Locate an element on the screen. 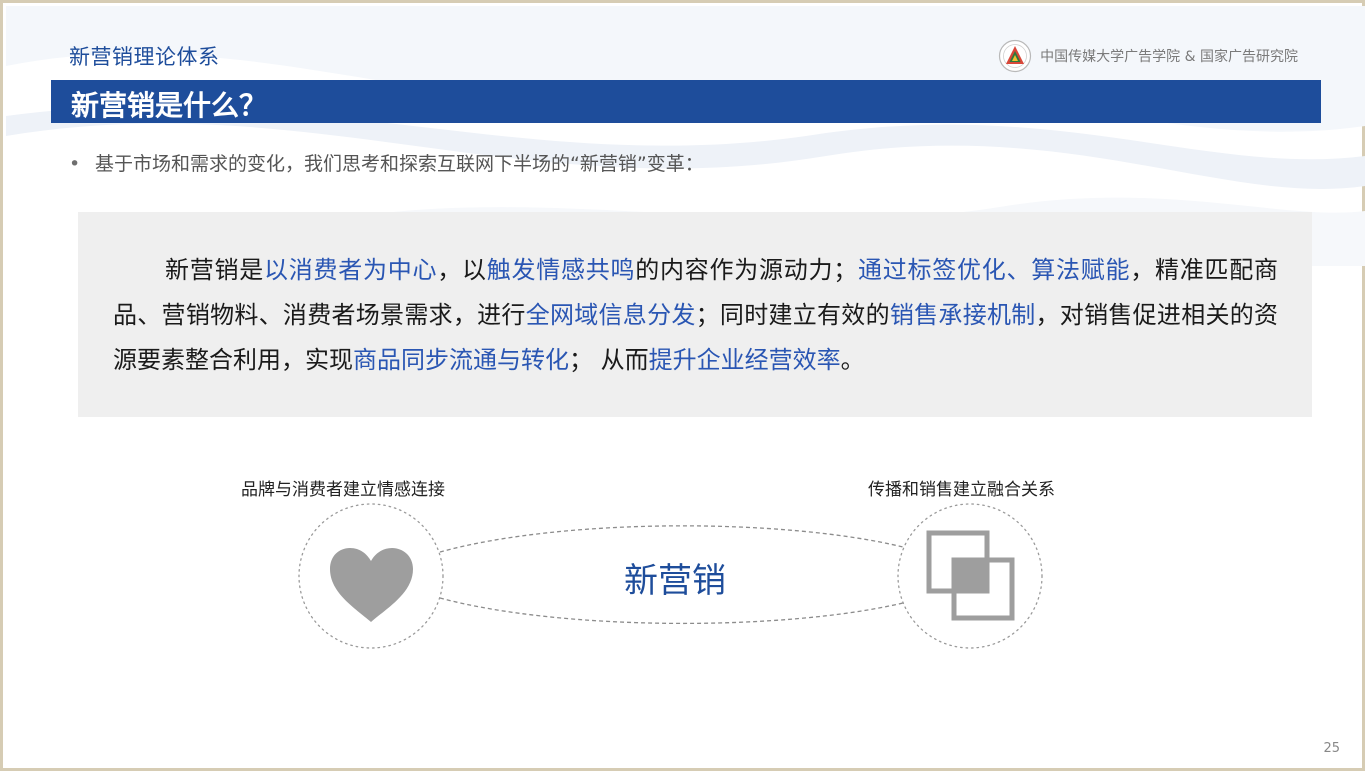  center-label: 新营销 is located at coordinates (675, 581).